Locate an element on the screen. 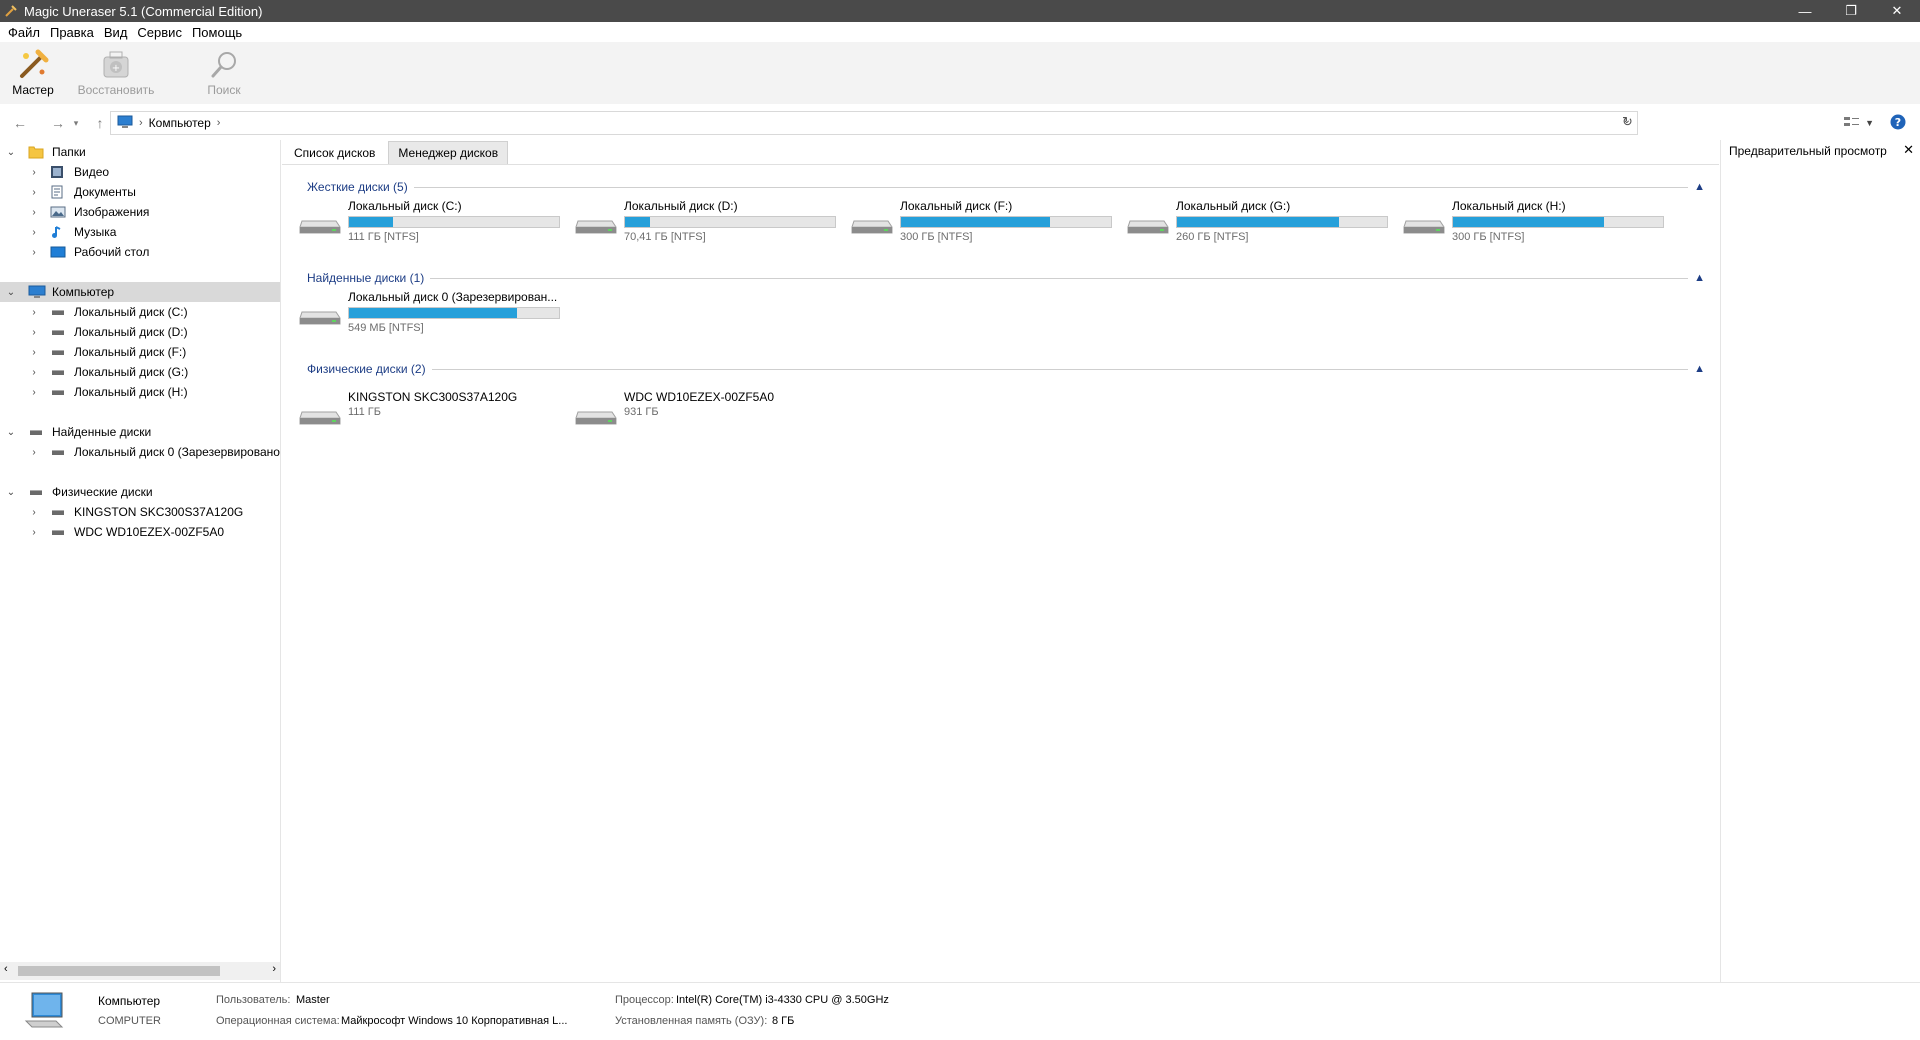  tree-folders: ⌄ Папки is located at coordinates (140, 152).